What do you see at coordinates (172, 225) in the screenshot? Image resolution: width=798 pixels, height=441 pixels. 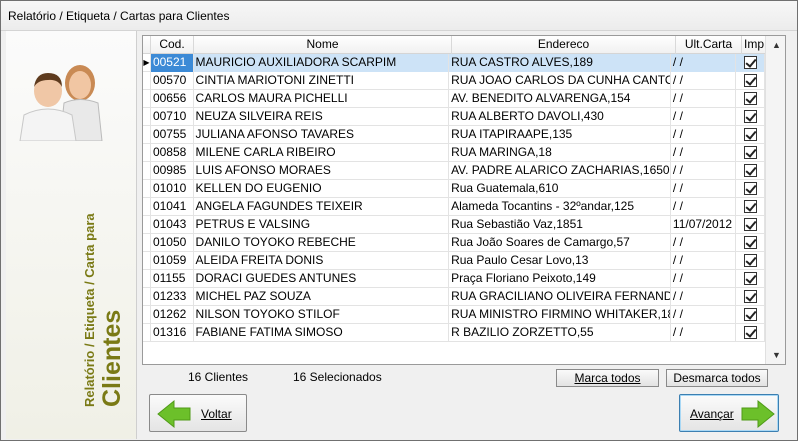 I see `cell-cod: 01043` at bounding box center [172, 225].